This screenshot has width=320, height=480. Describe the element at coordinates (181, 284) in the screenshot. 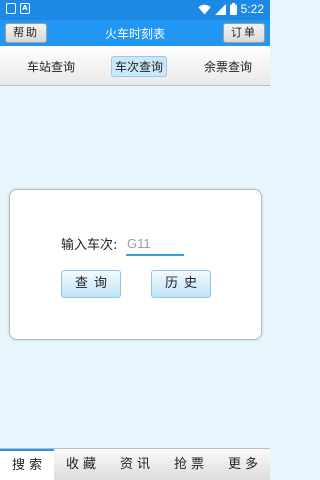

I see `history-button: 历史` at that location.